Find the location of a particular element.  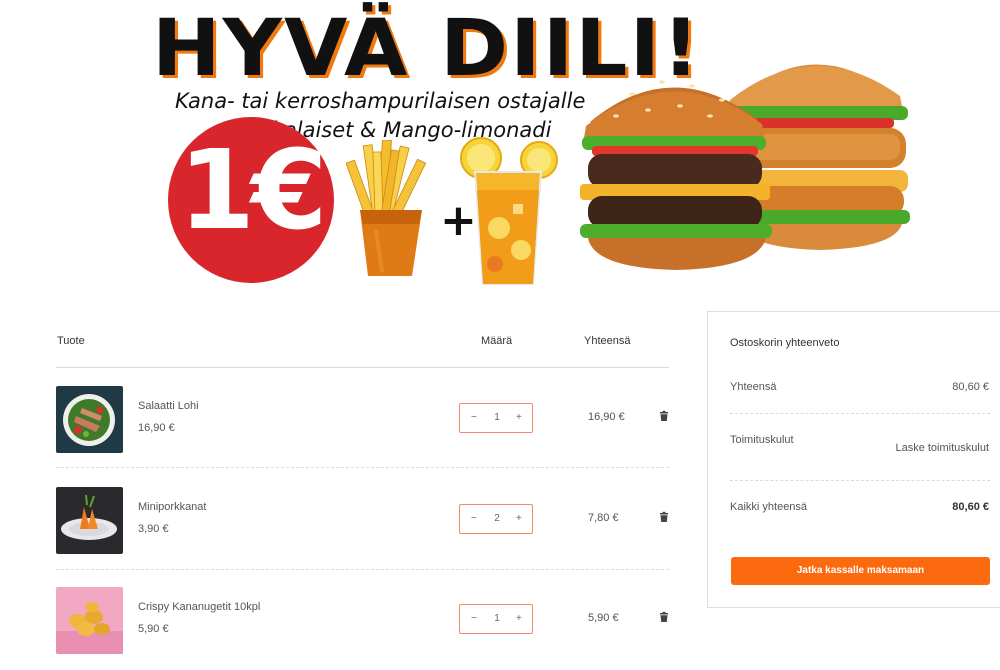

price-badge: 1€ is located at coordinates (251, 200).